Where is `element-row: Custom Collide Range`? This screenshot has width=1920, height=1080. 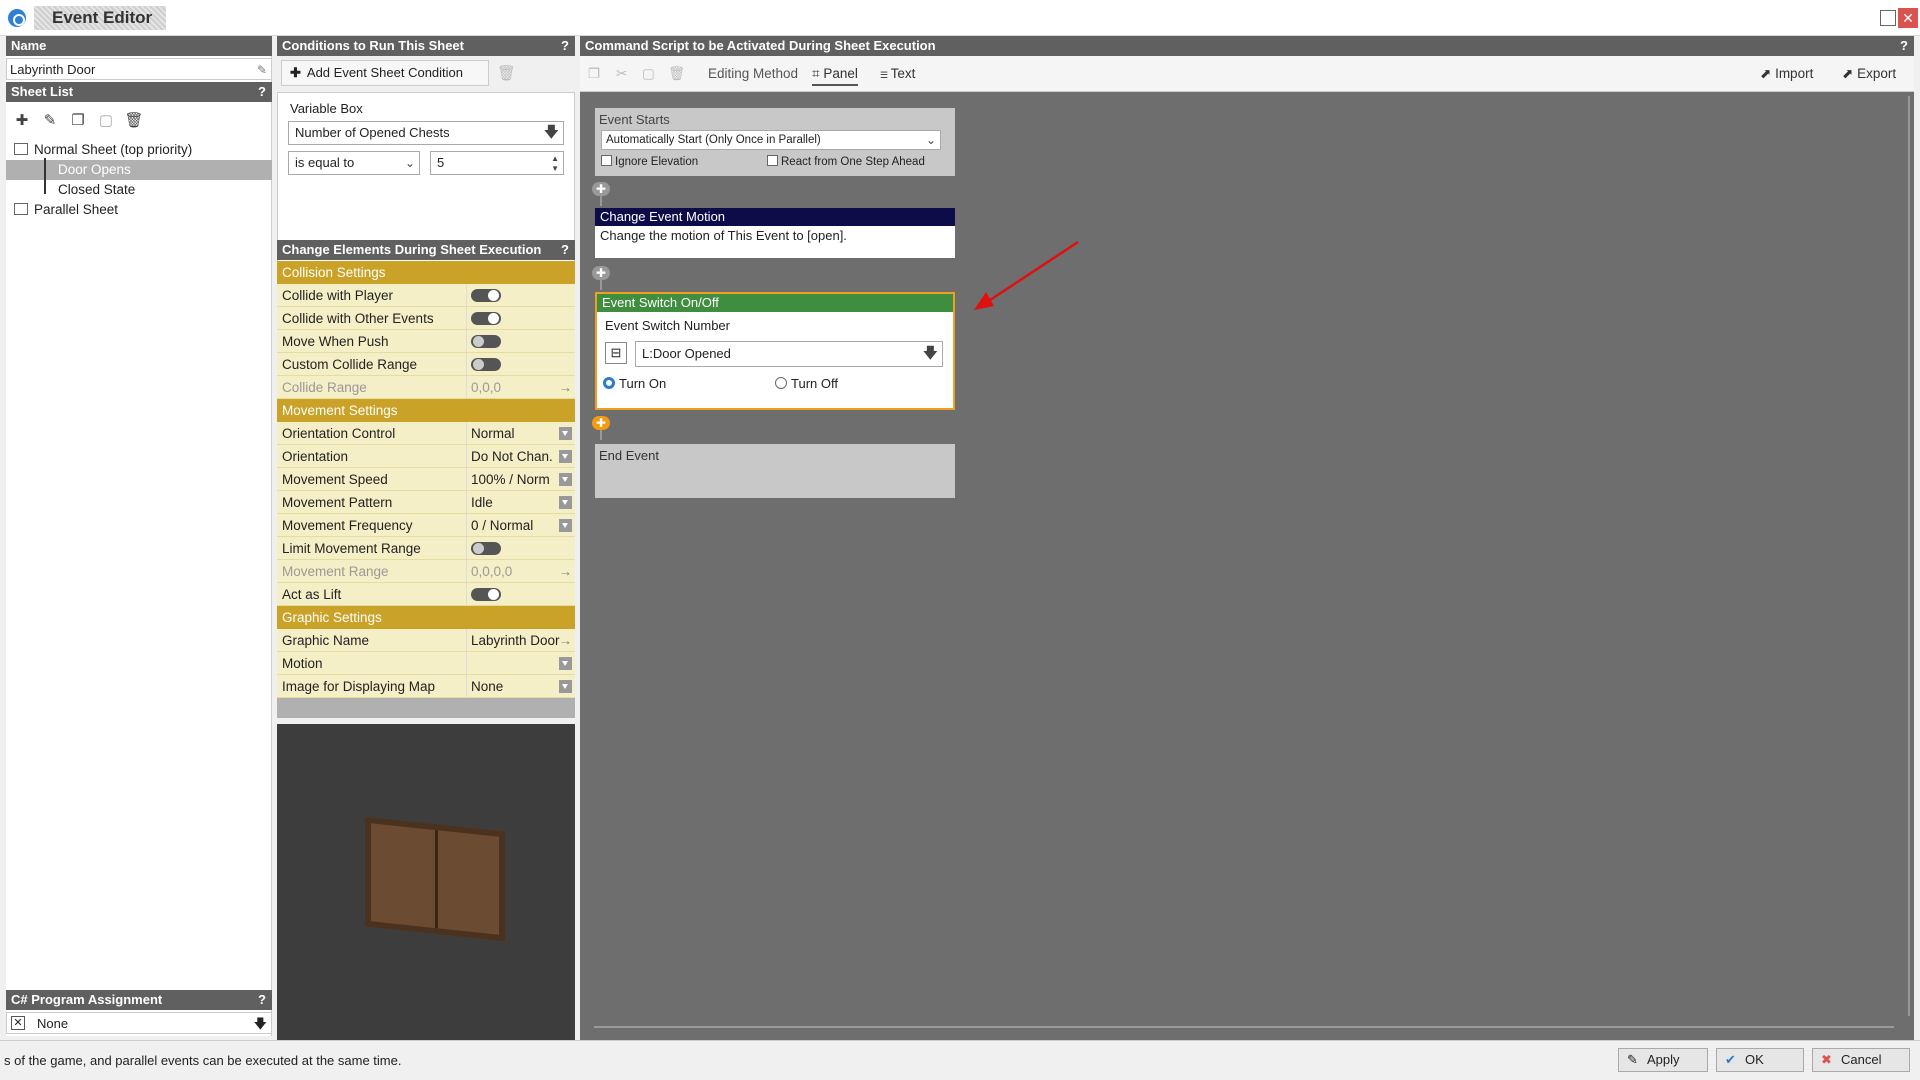 element-row: Custom Collide Range is located at coordinates (426, 364).